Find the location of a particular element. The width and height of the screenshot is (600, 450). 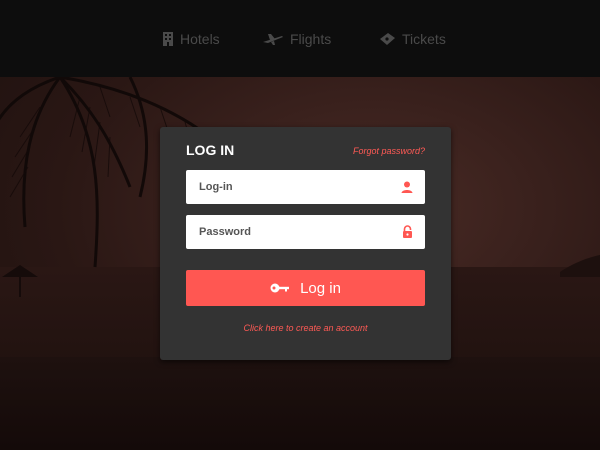

nav-label-hotels: Hotels is located at coordinates (200, 39).